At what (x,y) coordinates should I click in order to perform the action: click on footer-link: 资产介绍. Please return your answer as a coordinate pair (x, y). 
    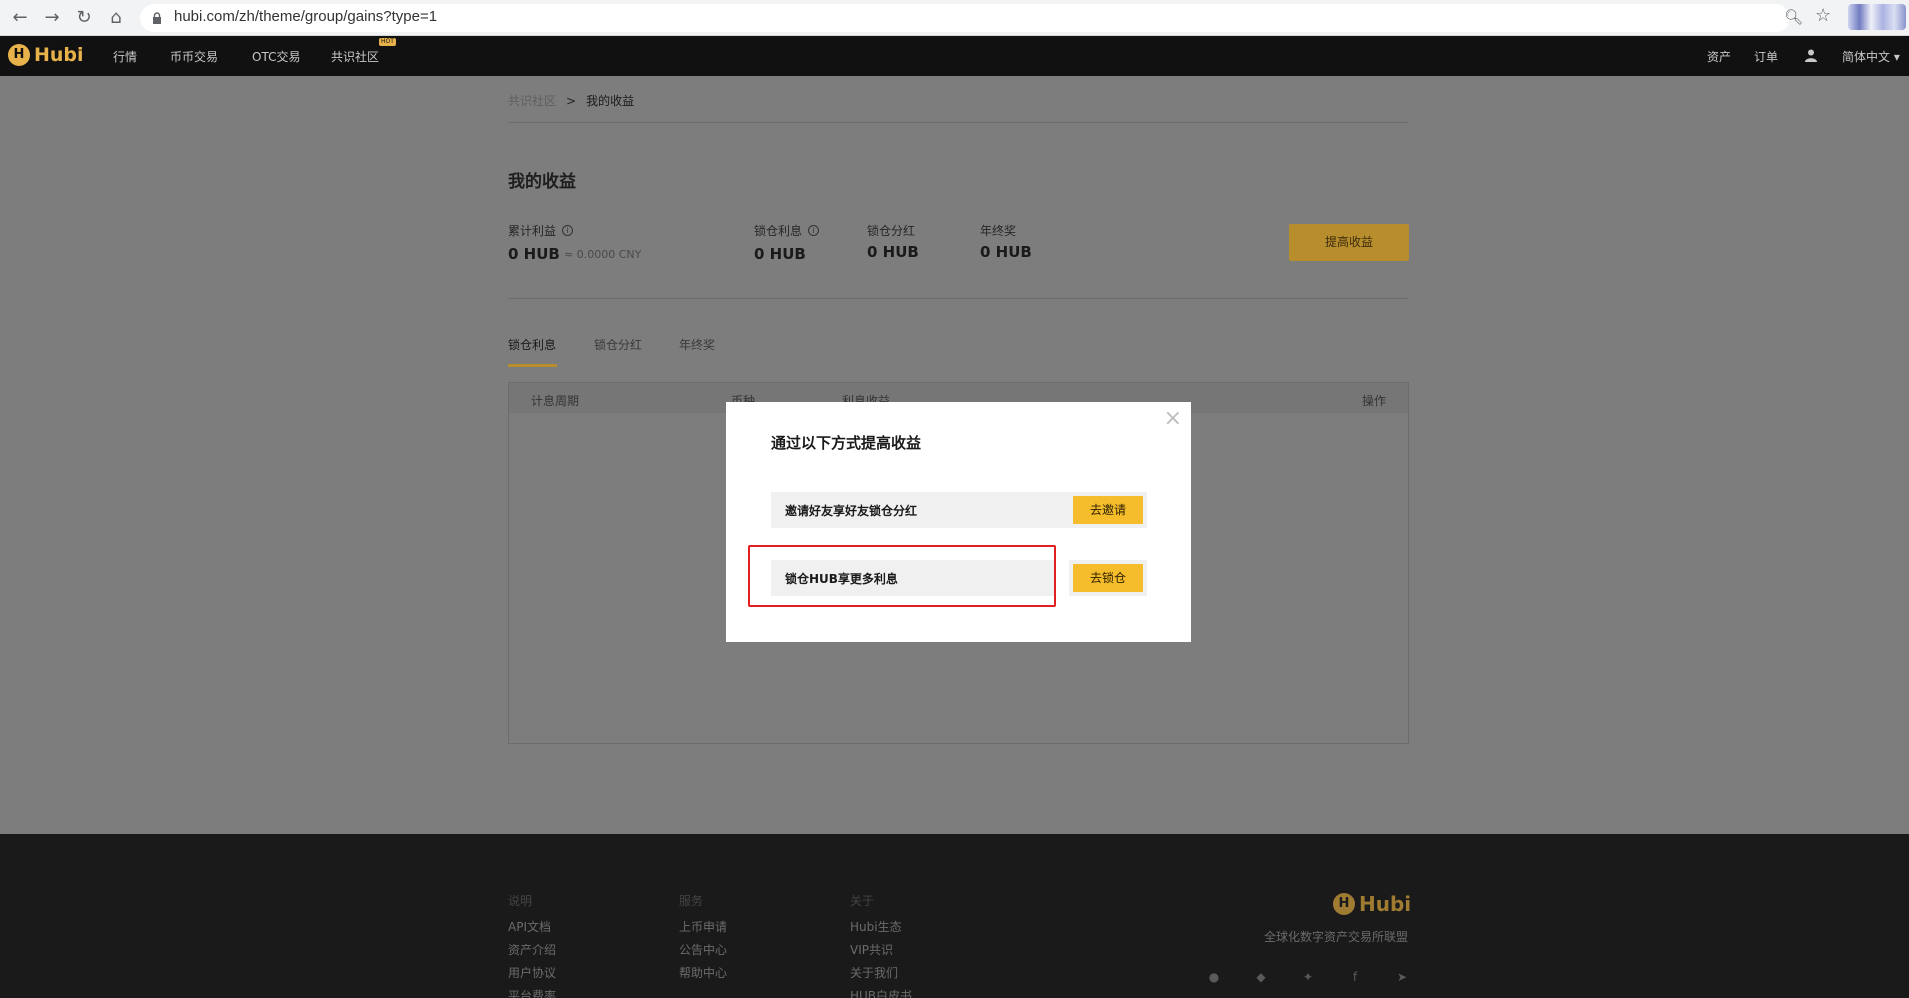
    Looking at the image, I should click on (532, 949).